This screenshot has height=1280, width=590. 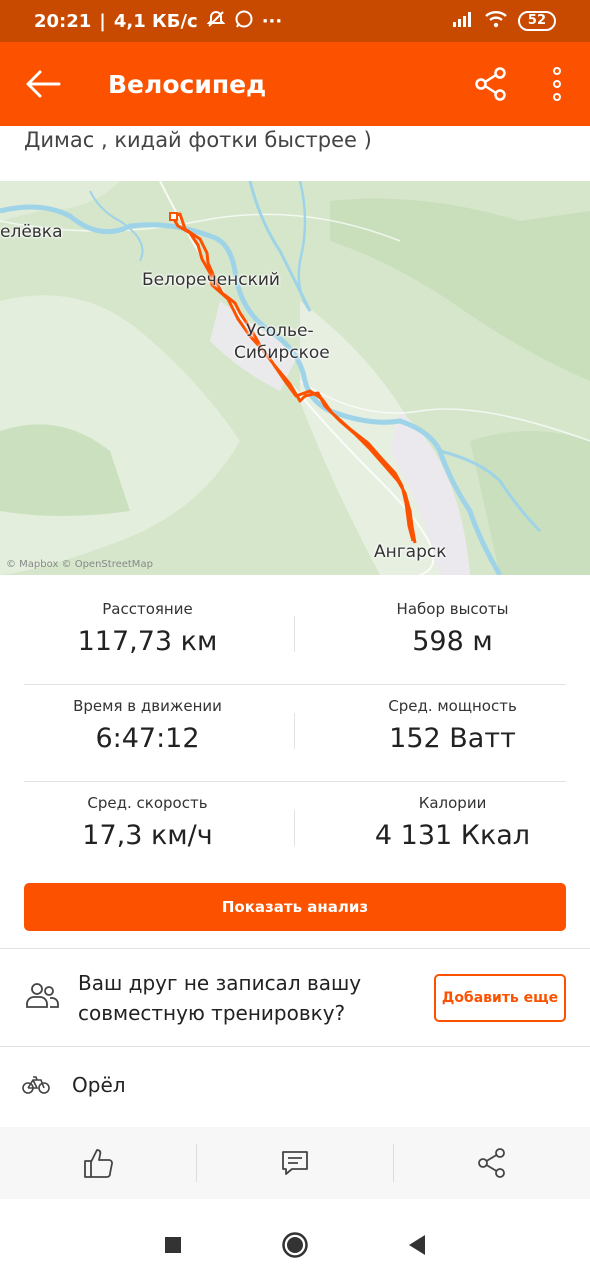 I want to click on action-bar, so click(x=295, y=1163).